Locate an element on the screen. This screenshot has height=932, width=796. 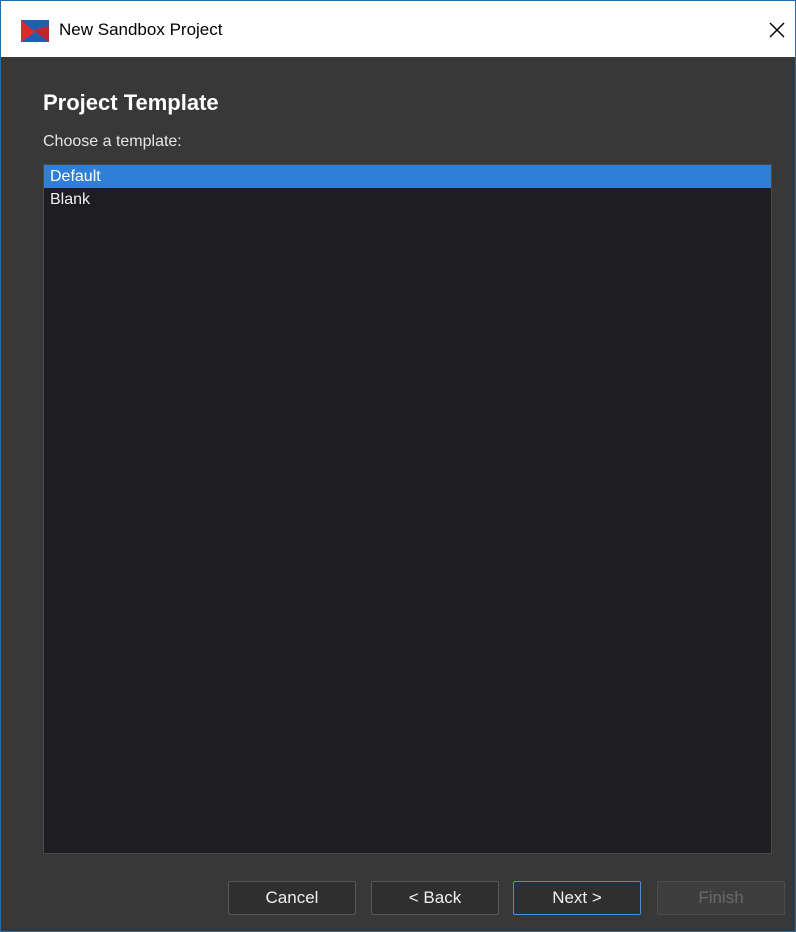
close-button is located at coordinates (777, 30).